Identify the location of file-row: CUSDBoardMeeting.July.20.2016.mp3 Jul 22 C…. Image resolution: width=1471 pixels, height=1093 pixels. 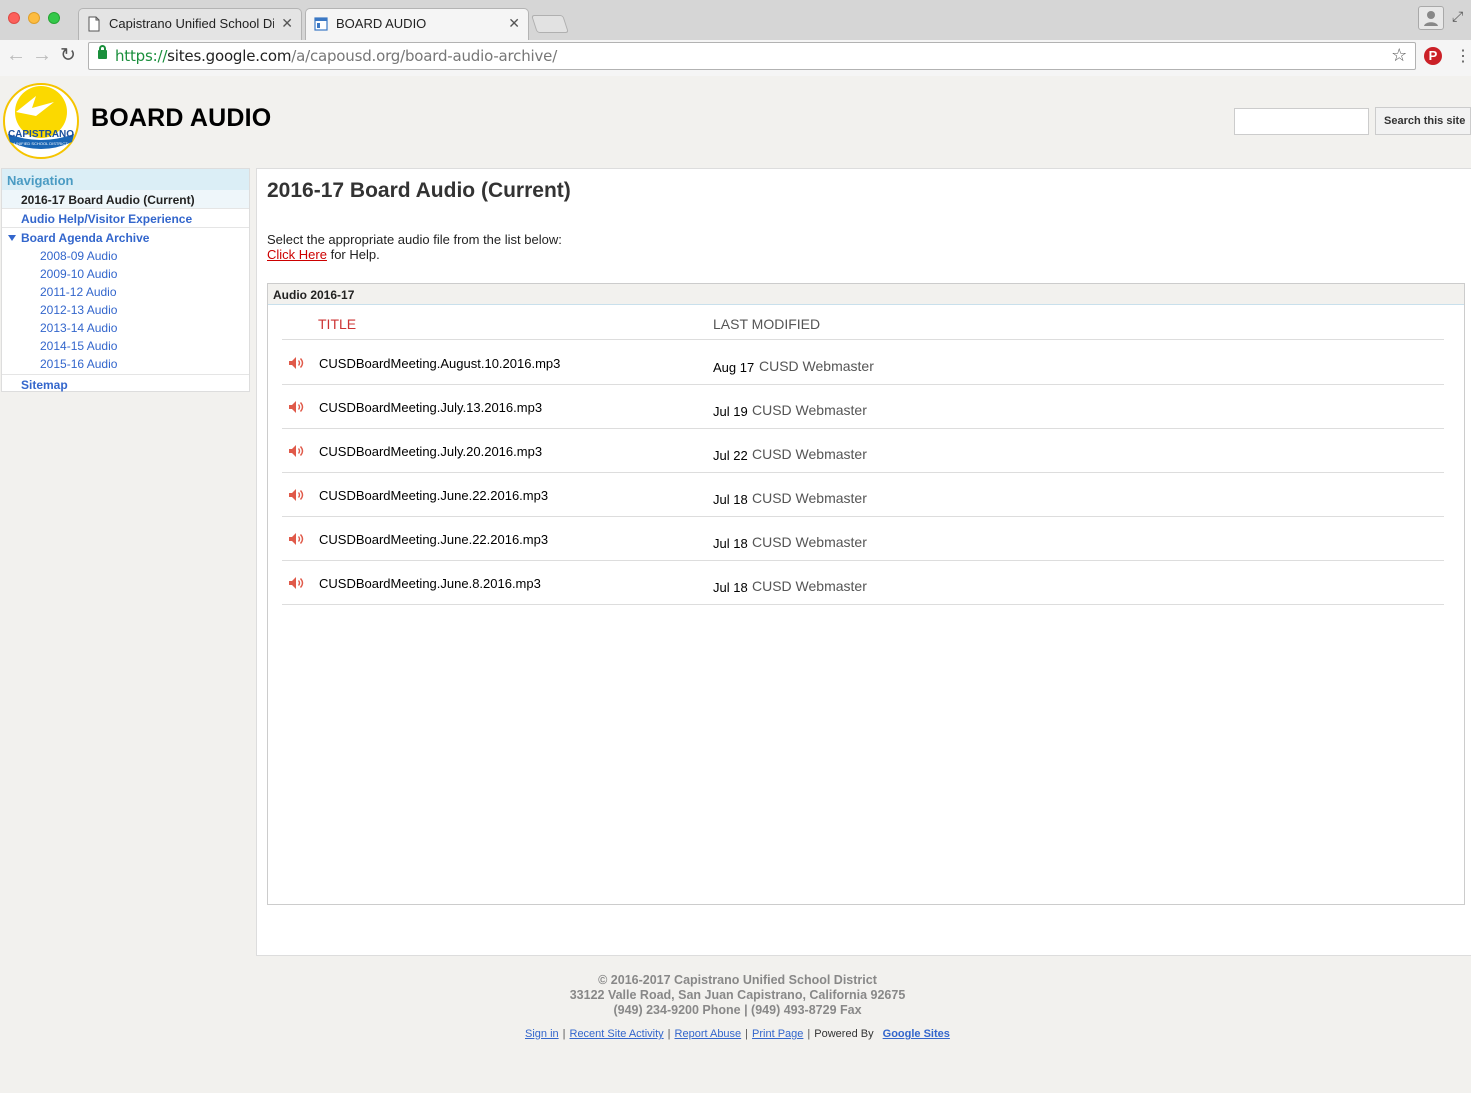
(863, 451).